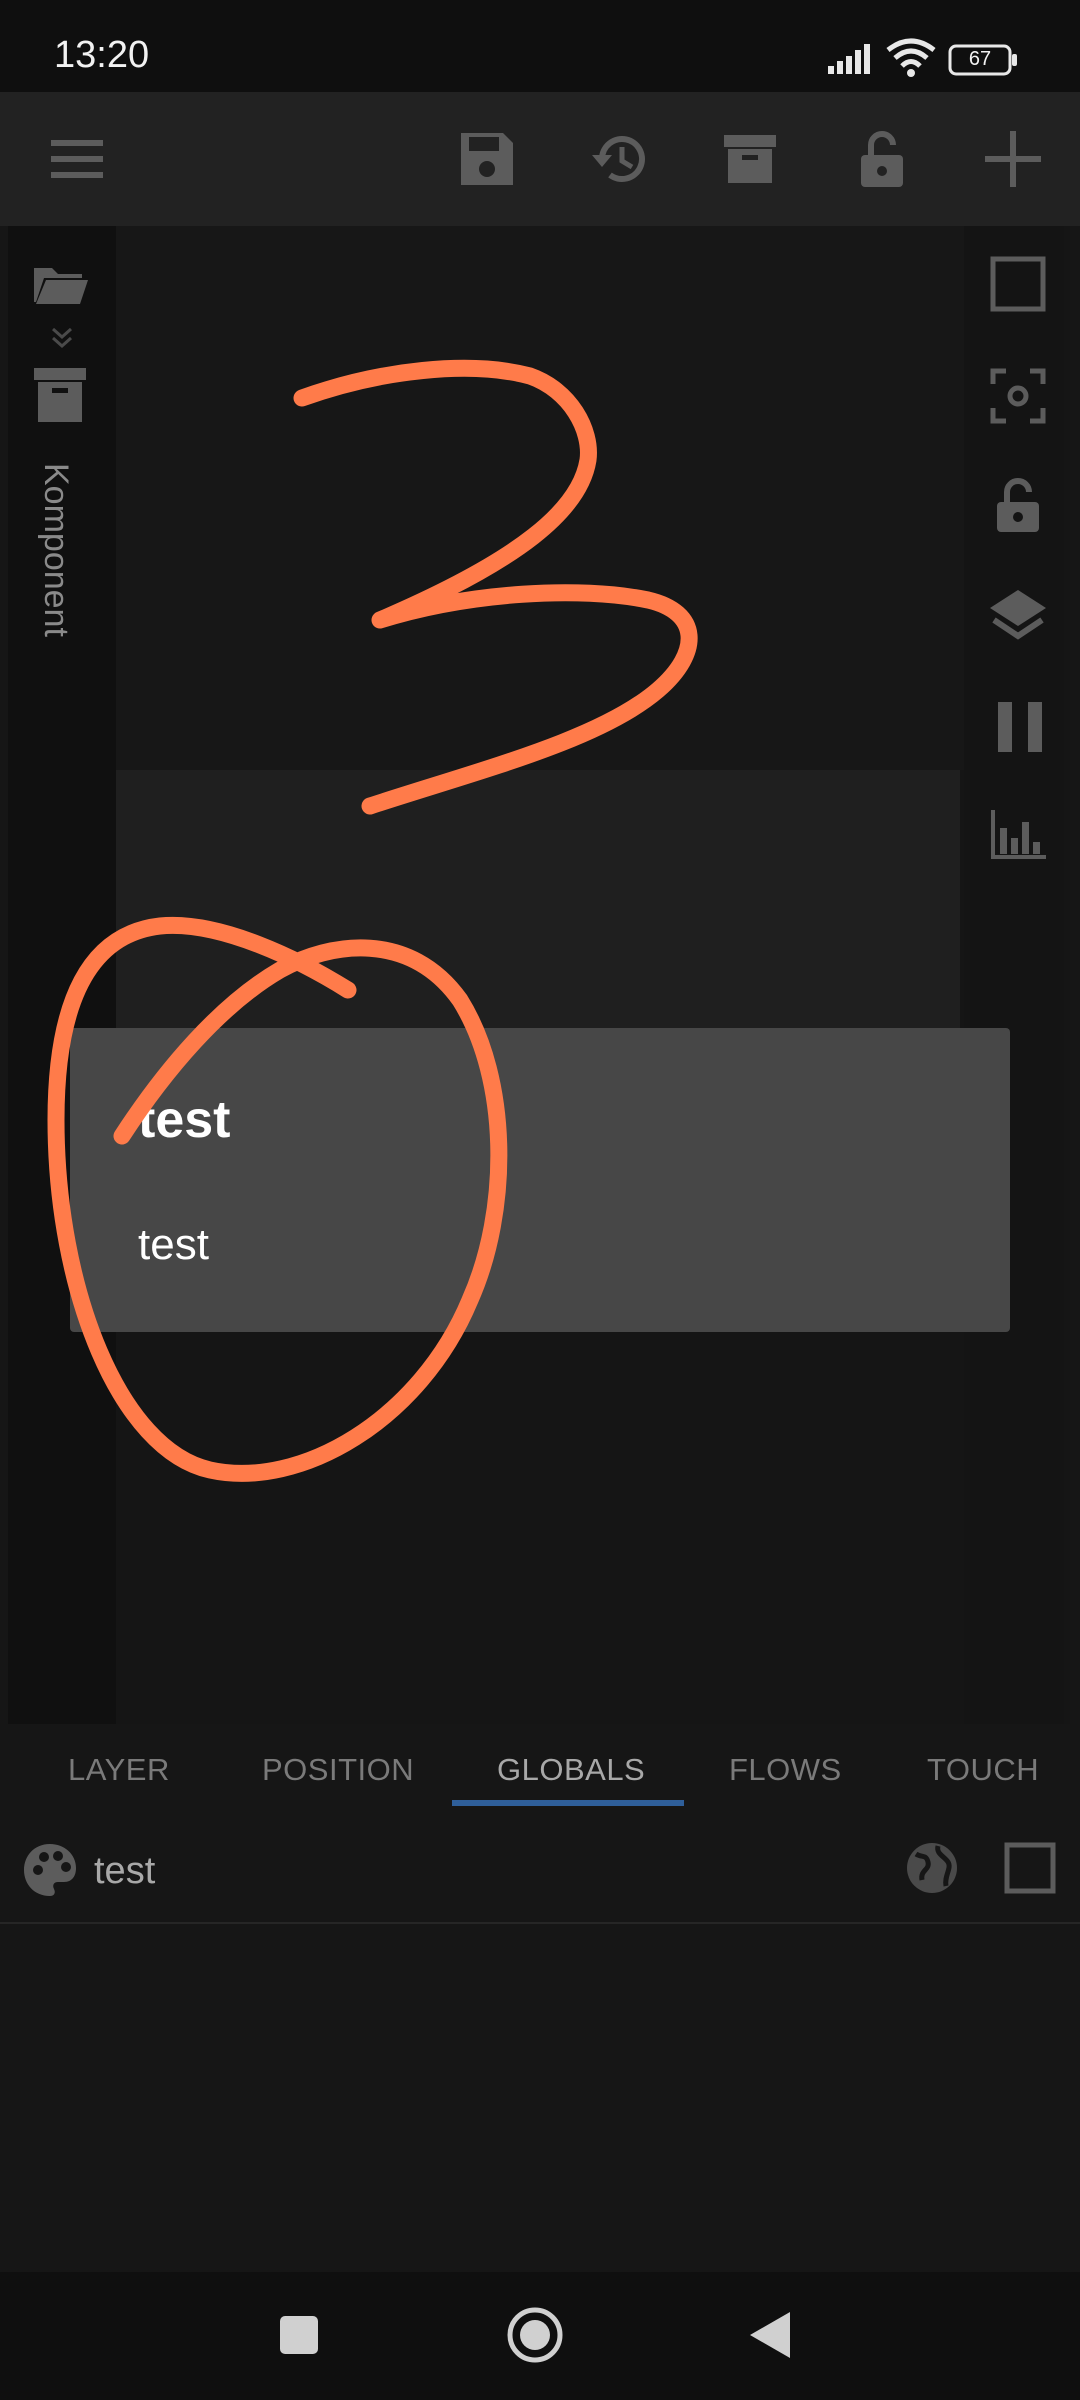 The width and height of the screenshot is (1080, 2400). Describe the element at coordinates (119, 1770) in the screenshot. I see `tab-layer: LAYER` at that location.